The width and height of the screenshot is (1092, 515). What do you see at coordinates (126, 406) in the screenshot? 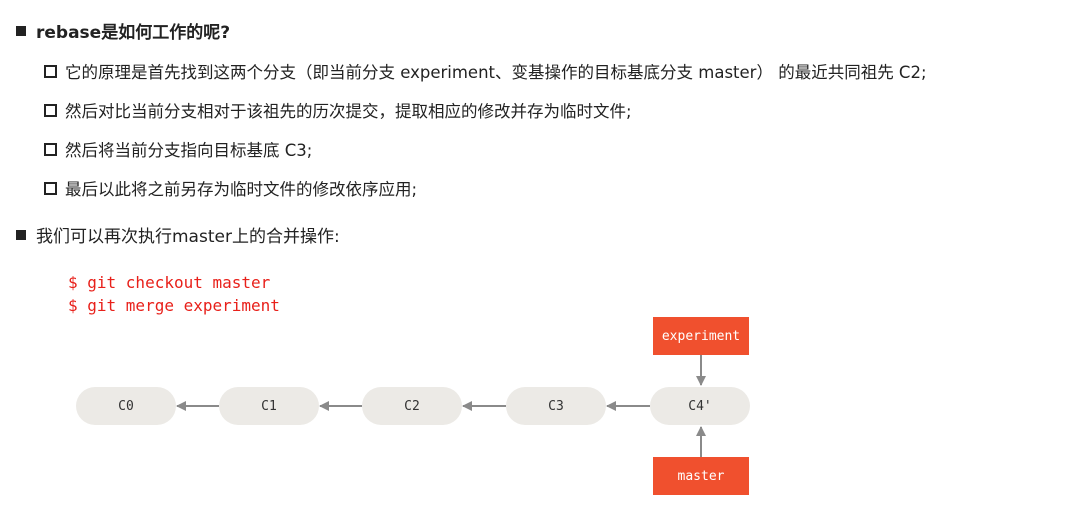
I see `commit-node-c0: C0` at bounding box center [126, 406].